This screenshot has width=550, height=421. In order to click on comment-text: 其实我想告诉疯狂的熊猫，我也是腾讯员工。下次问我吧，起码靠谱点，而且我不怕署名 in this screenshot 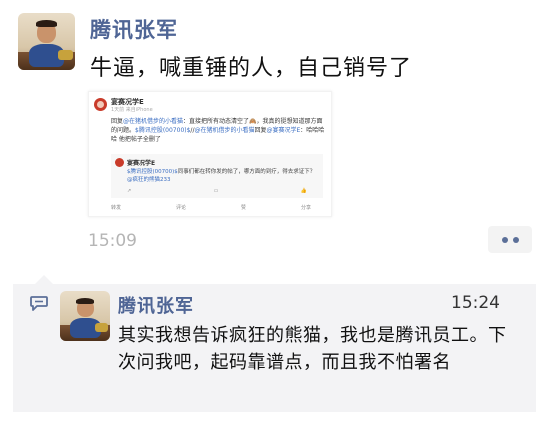, I will do `click(319, 349)`.